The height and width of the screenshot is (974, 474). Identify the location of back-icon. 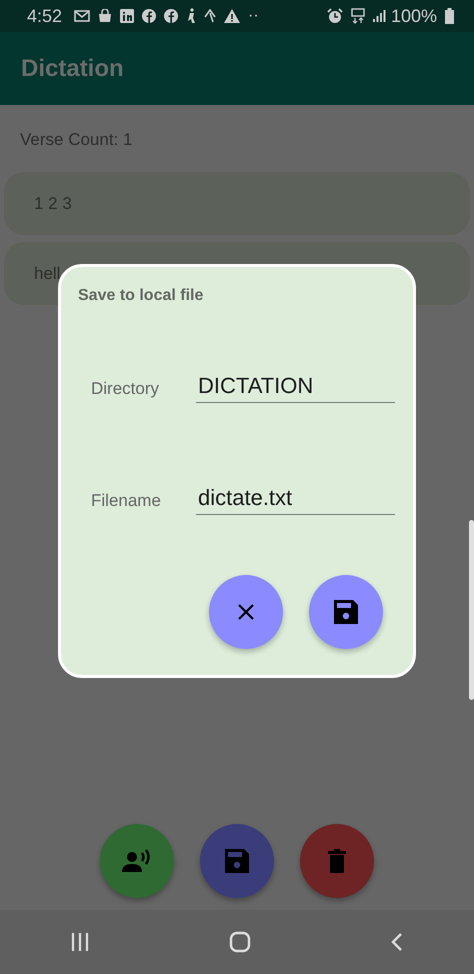
(397, 942).